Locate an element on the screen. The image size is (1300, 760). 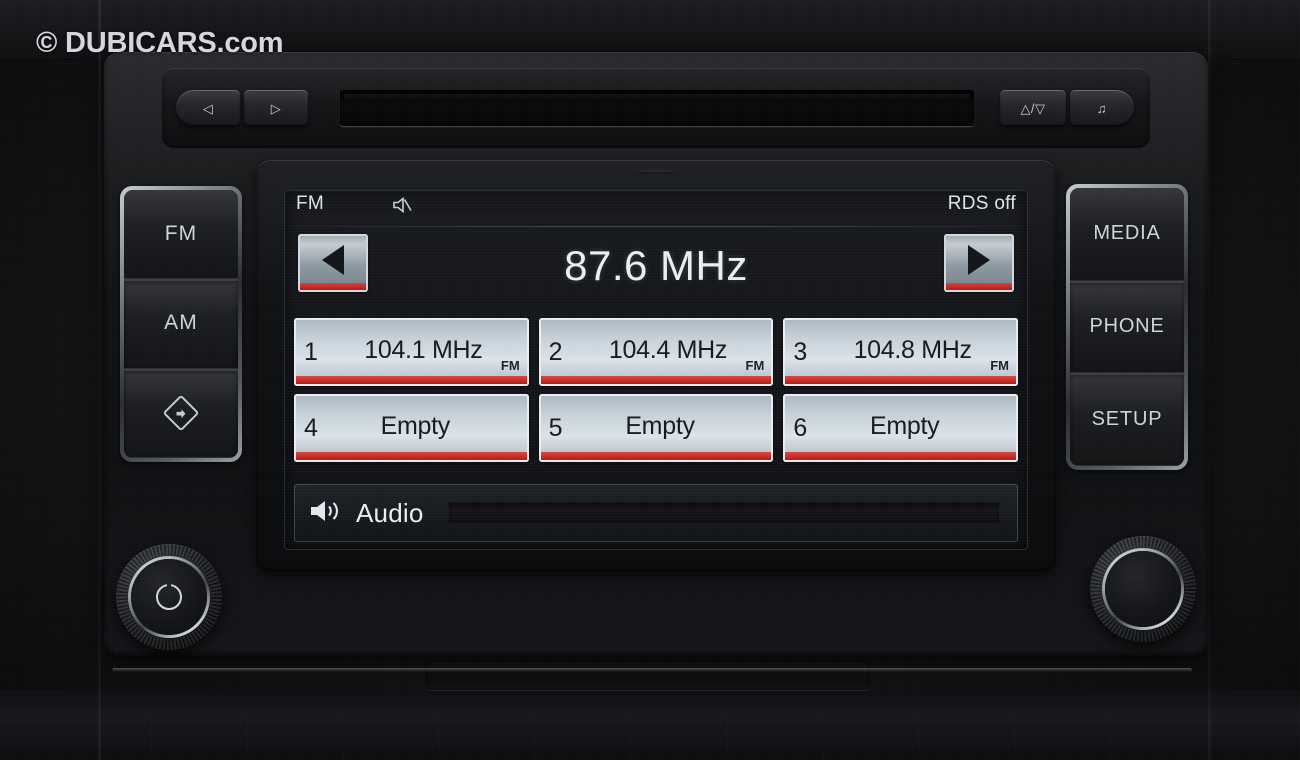
tune-knob-face is located at coordinates (1143, 589).